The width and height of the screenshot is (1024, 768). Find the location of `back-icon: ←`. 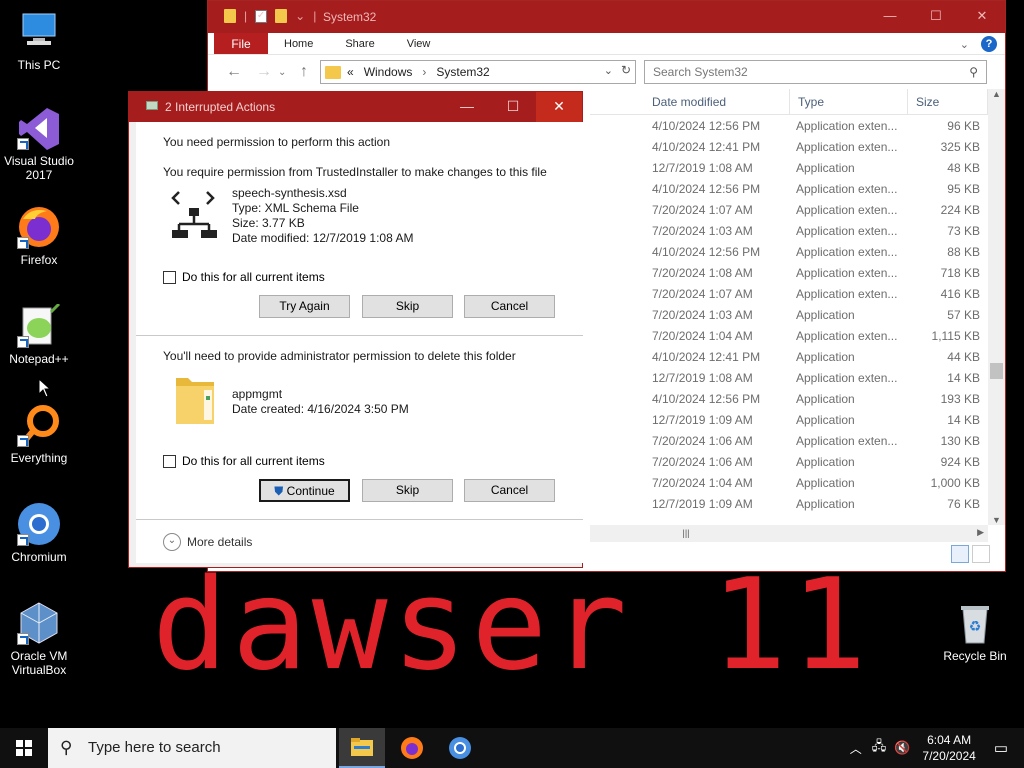

back-icon: ← is located at coordinates (234, 72).